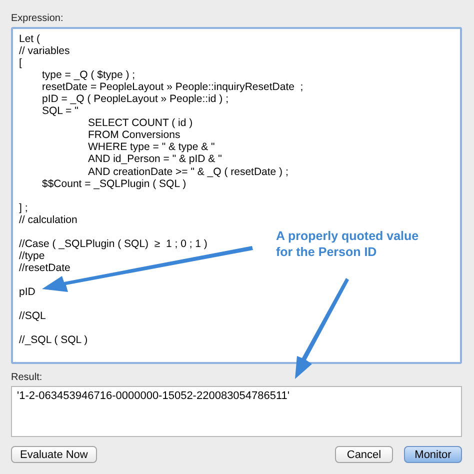 The height and width of the screenshot is (474, 474). What do you see at coordinates (348, 244) in the screenshot?
I see `annotation-text: A properly quoted value for the Person ID` at bounding box center [348, 244].